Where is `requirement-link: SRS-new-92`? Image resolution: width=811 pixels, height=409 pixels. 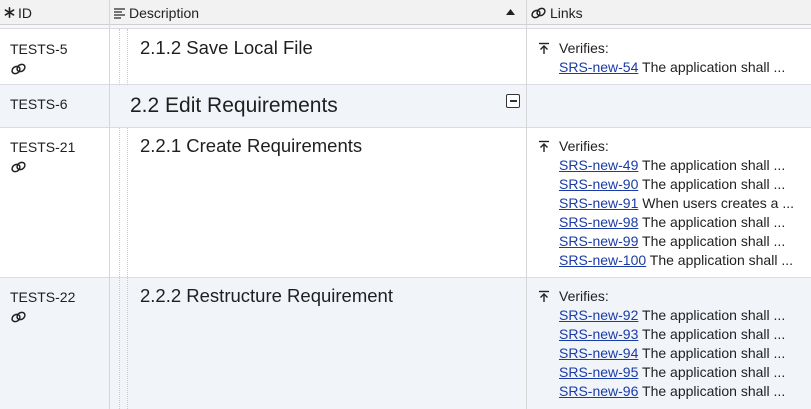
requirement-link: SRS-new-92 is located at coordinates (598, 315).